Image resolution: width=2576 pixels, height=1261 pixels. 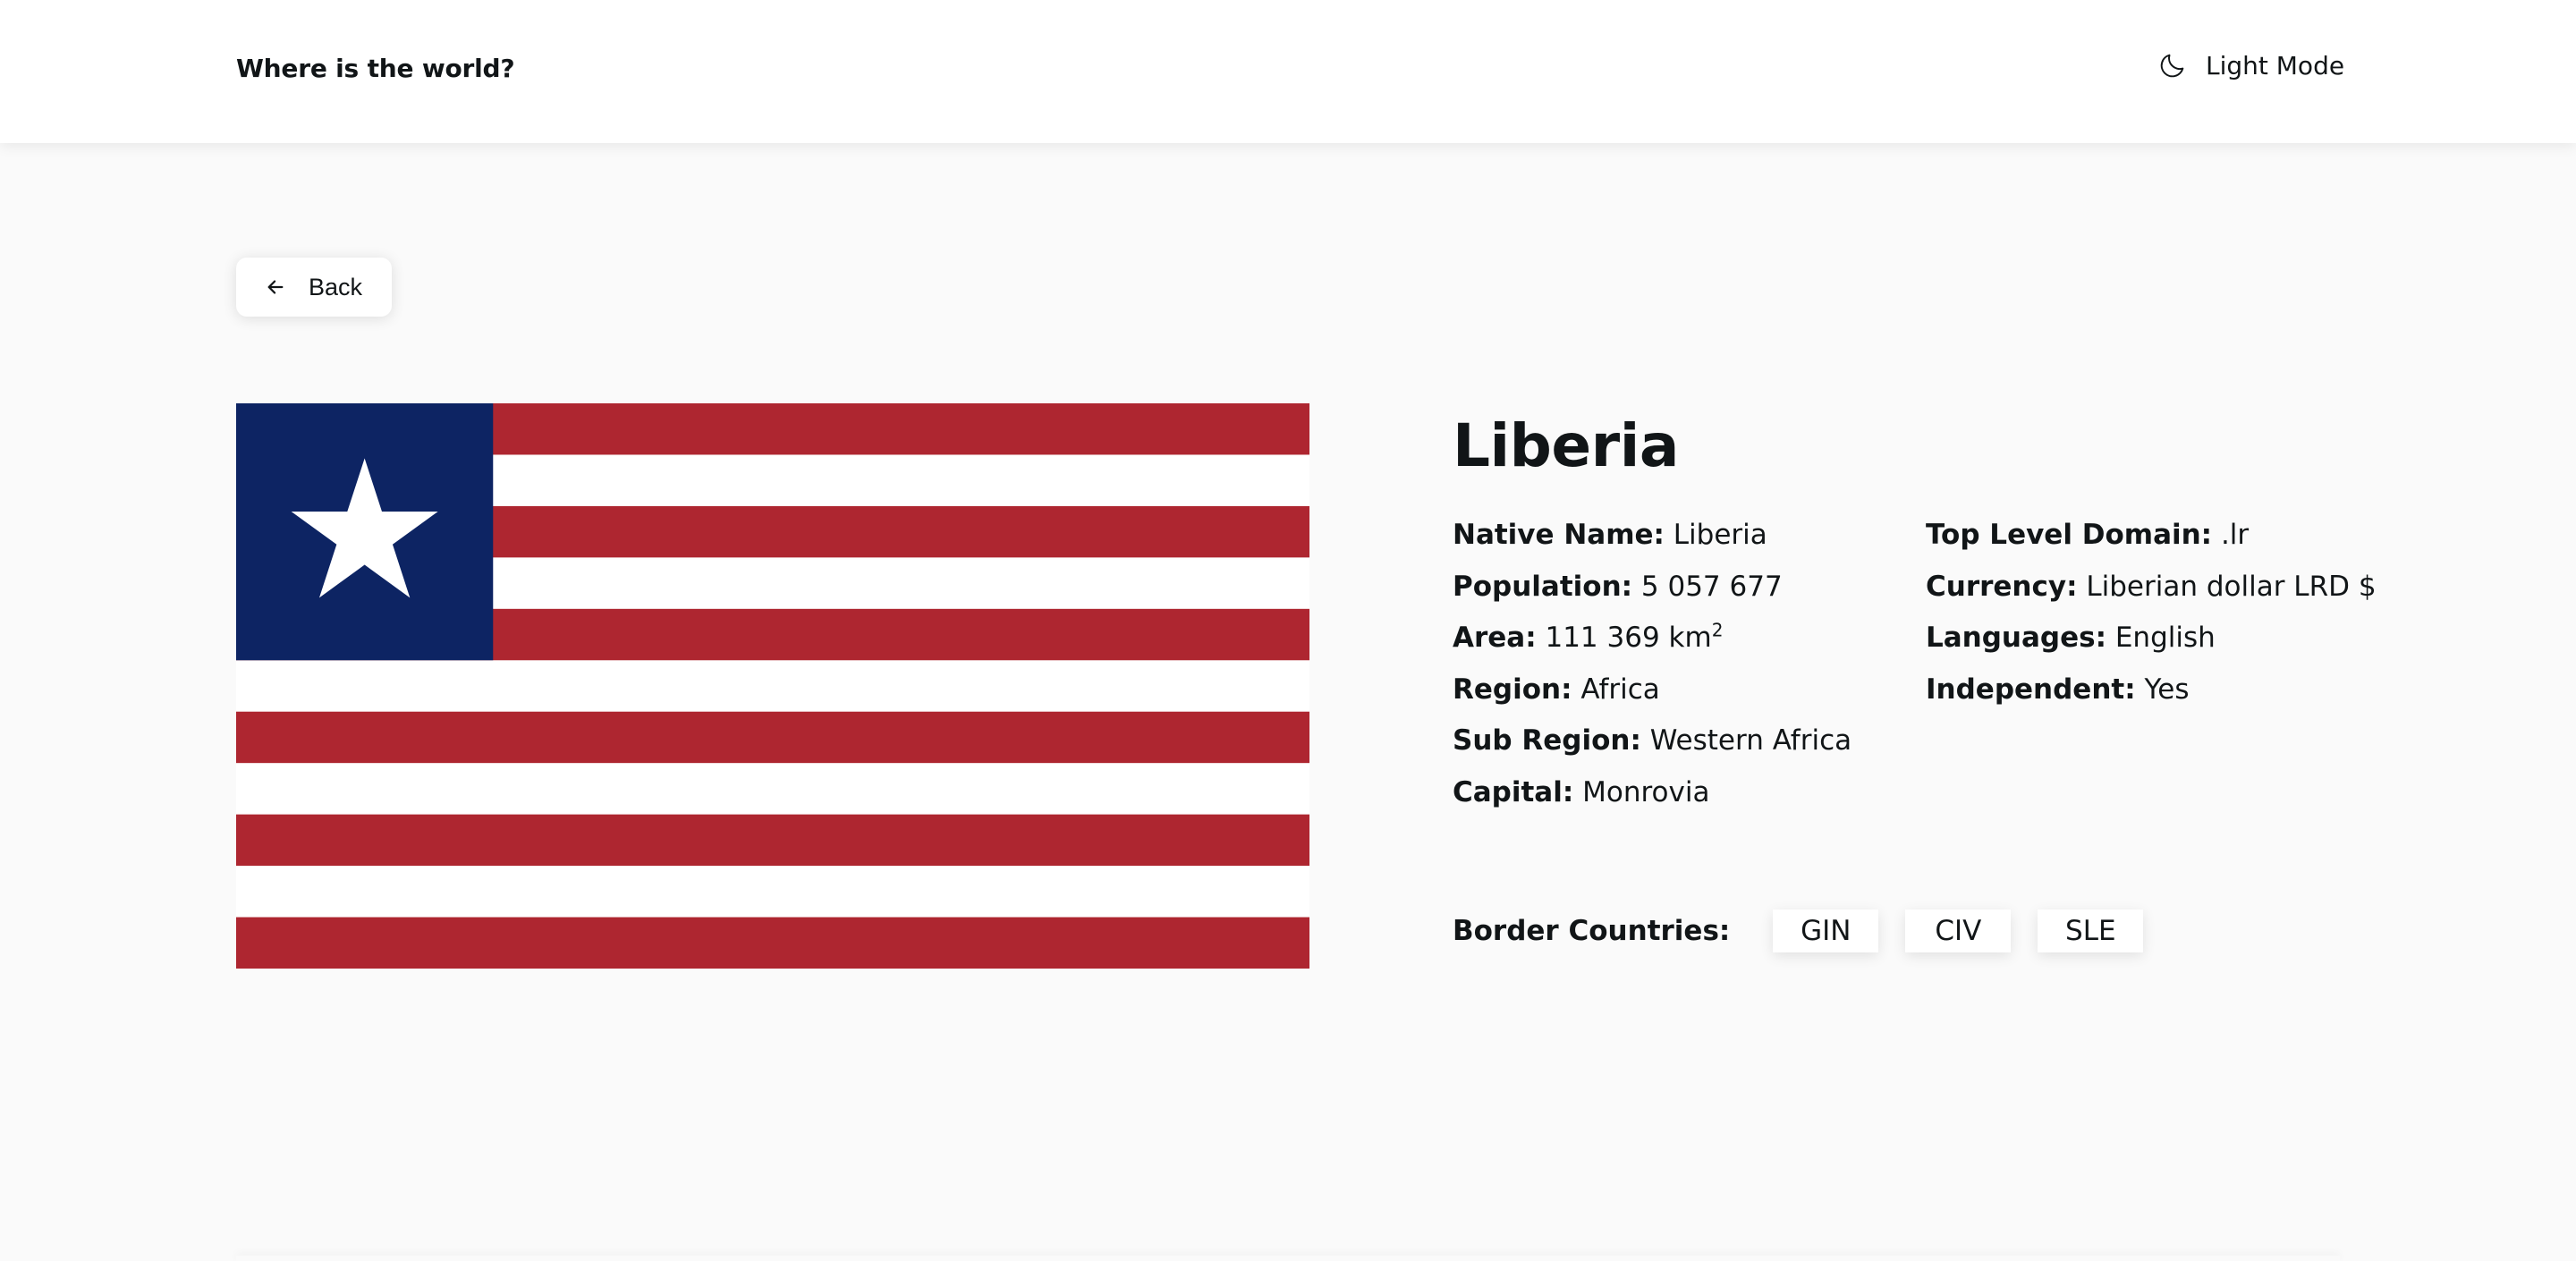 What do you see at coordinates (1547, 741) in the screenshot?
I see `detail-label: Sub Region:` at bounding box center [1547, 741].